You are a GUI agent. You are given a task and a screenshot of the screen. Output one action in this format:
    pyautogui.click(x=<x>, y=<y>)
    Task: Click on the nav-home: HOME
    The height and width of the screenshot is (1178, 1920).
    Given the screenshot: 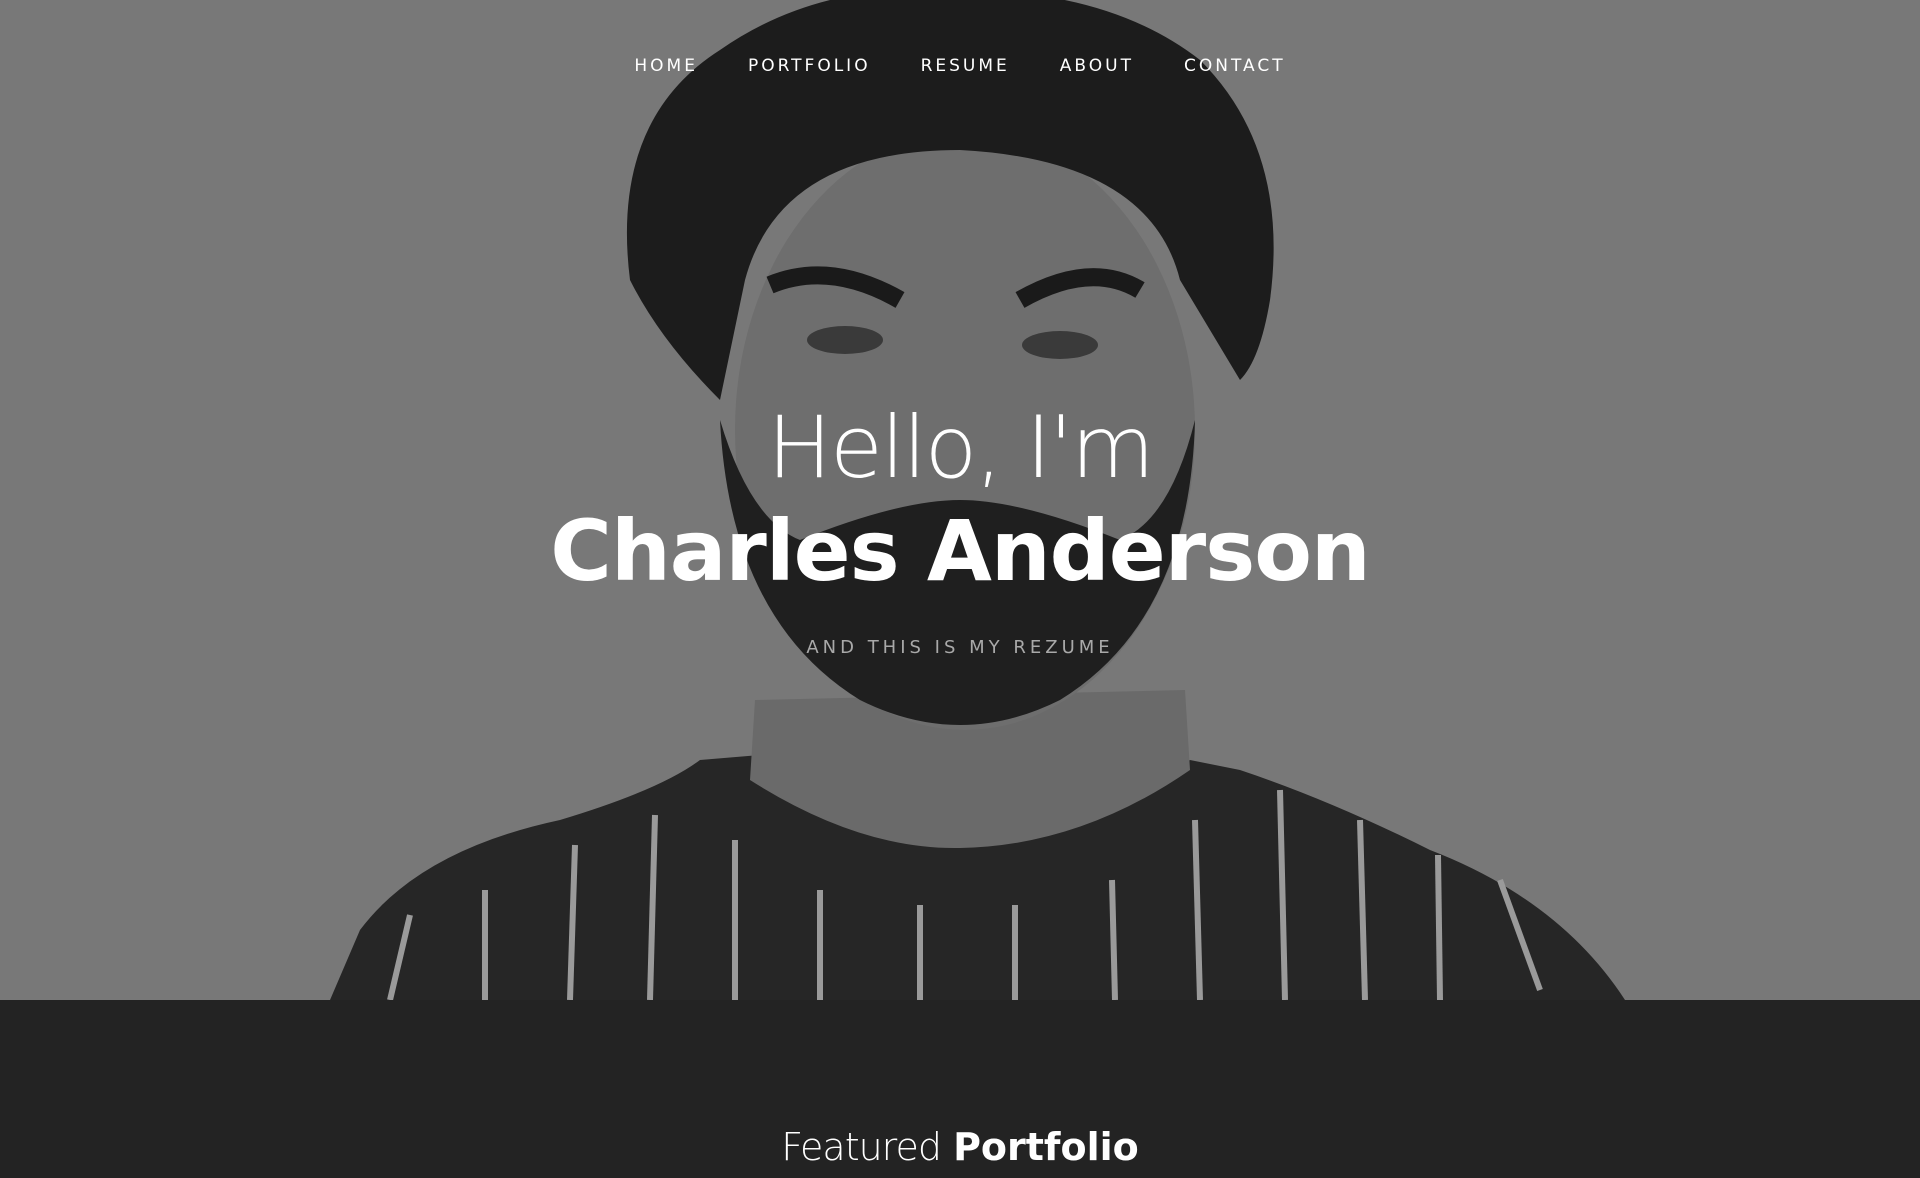 What is the action you would take?
    pyautogui.click(x=666, y=66)
    